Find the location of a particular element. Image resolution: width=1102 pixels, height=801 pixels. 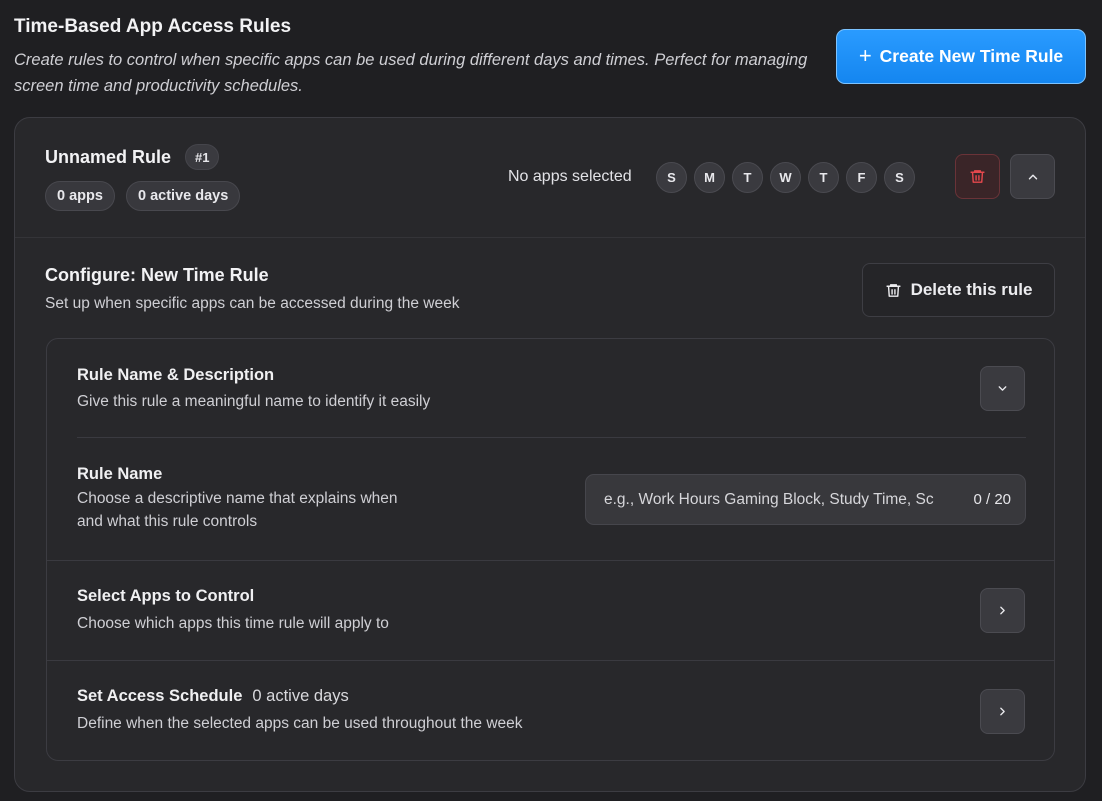

schedule-title: Set Access Schedule is located at coordinates (160, 696).